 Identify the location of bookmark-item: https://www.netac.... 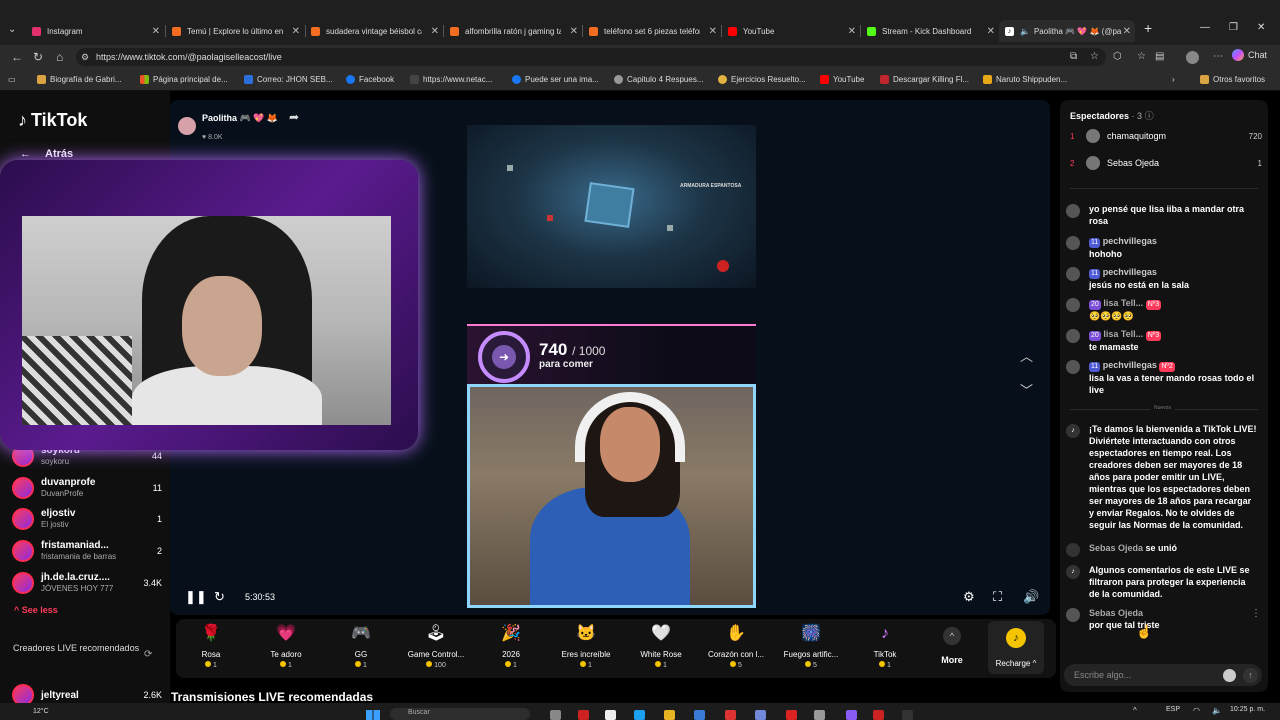
(451, 79).